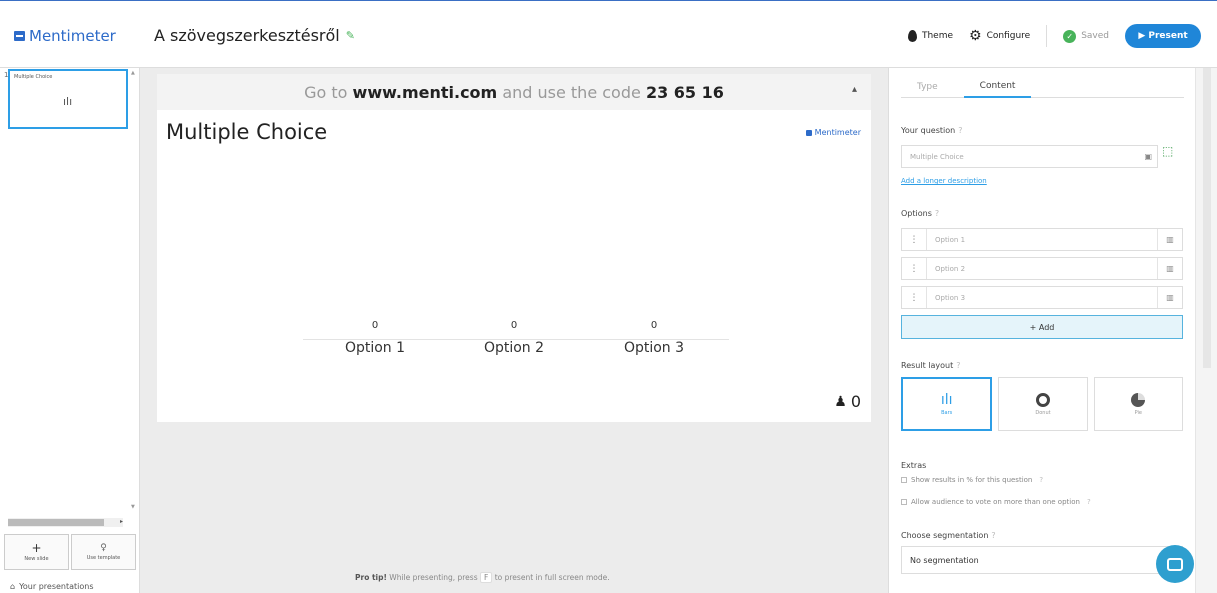 Image resolution: width=1217 pixels, height=593 pixels. Describe the element at coordinates (350, 35) in the screenshot. I see `pencil-icon: ✎` at that location.